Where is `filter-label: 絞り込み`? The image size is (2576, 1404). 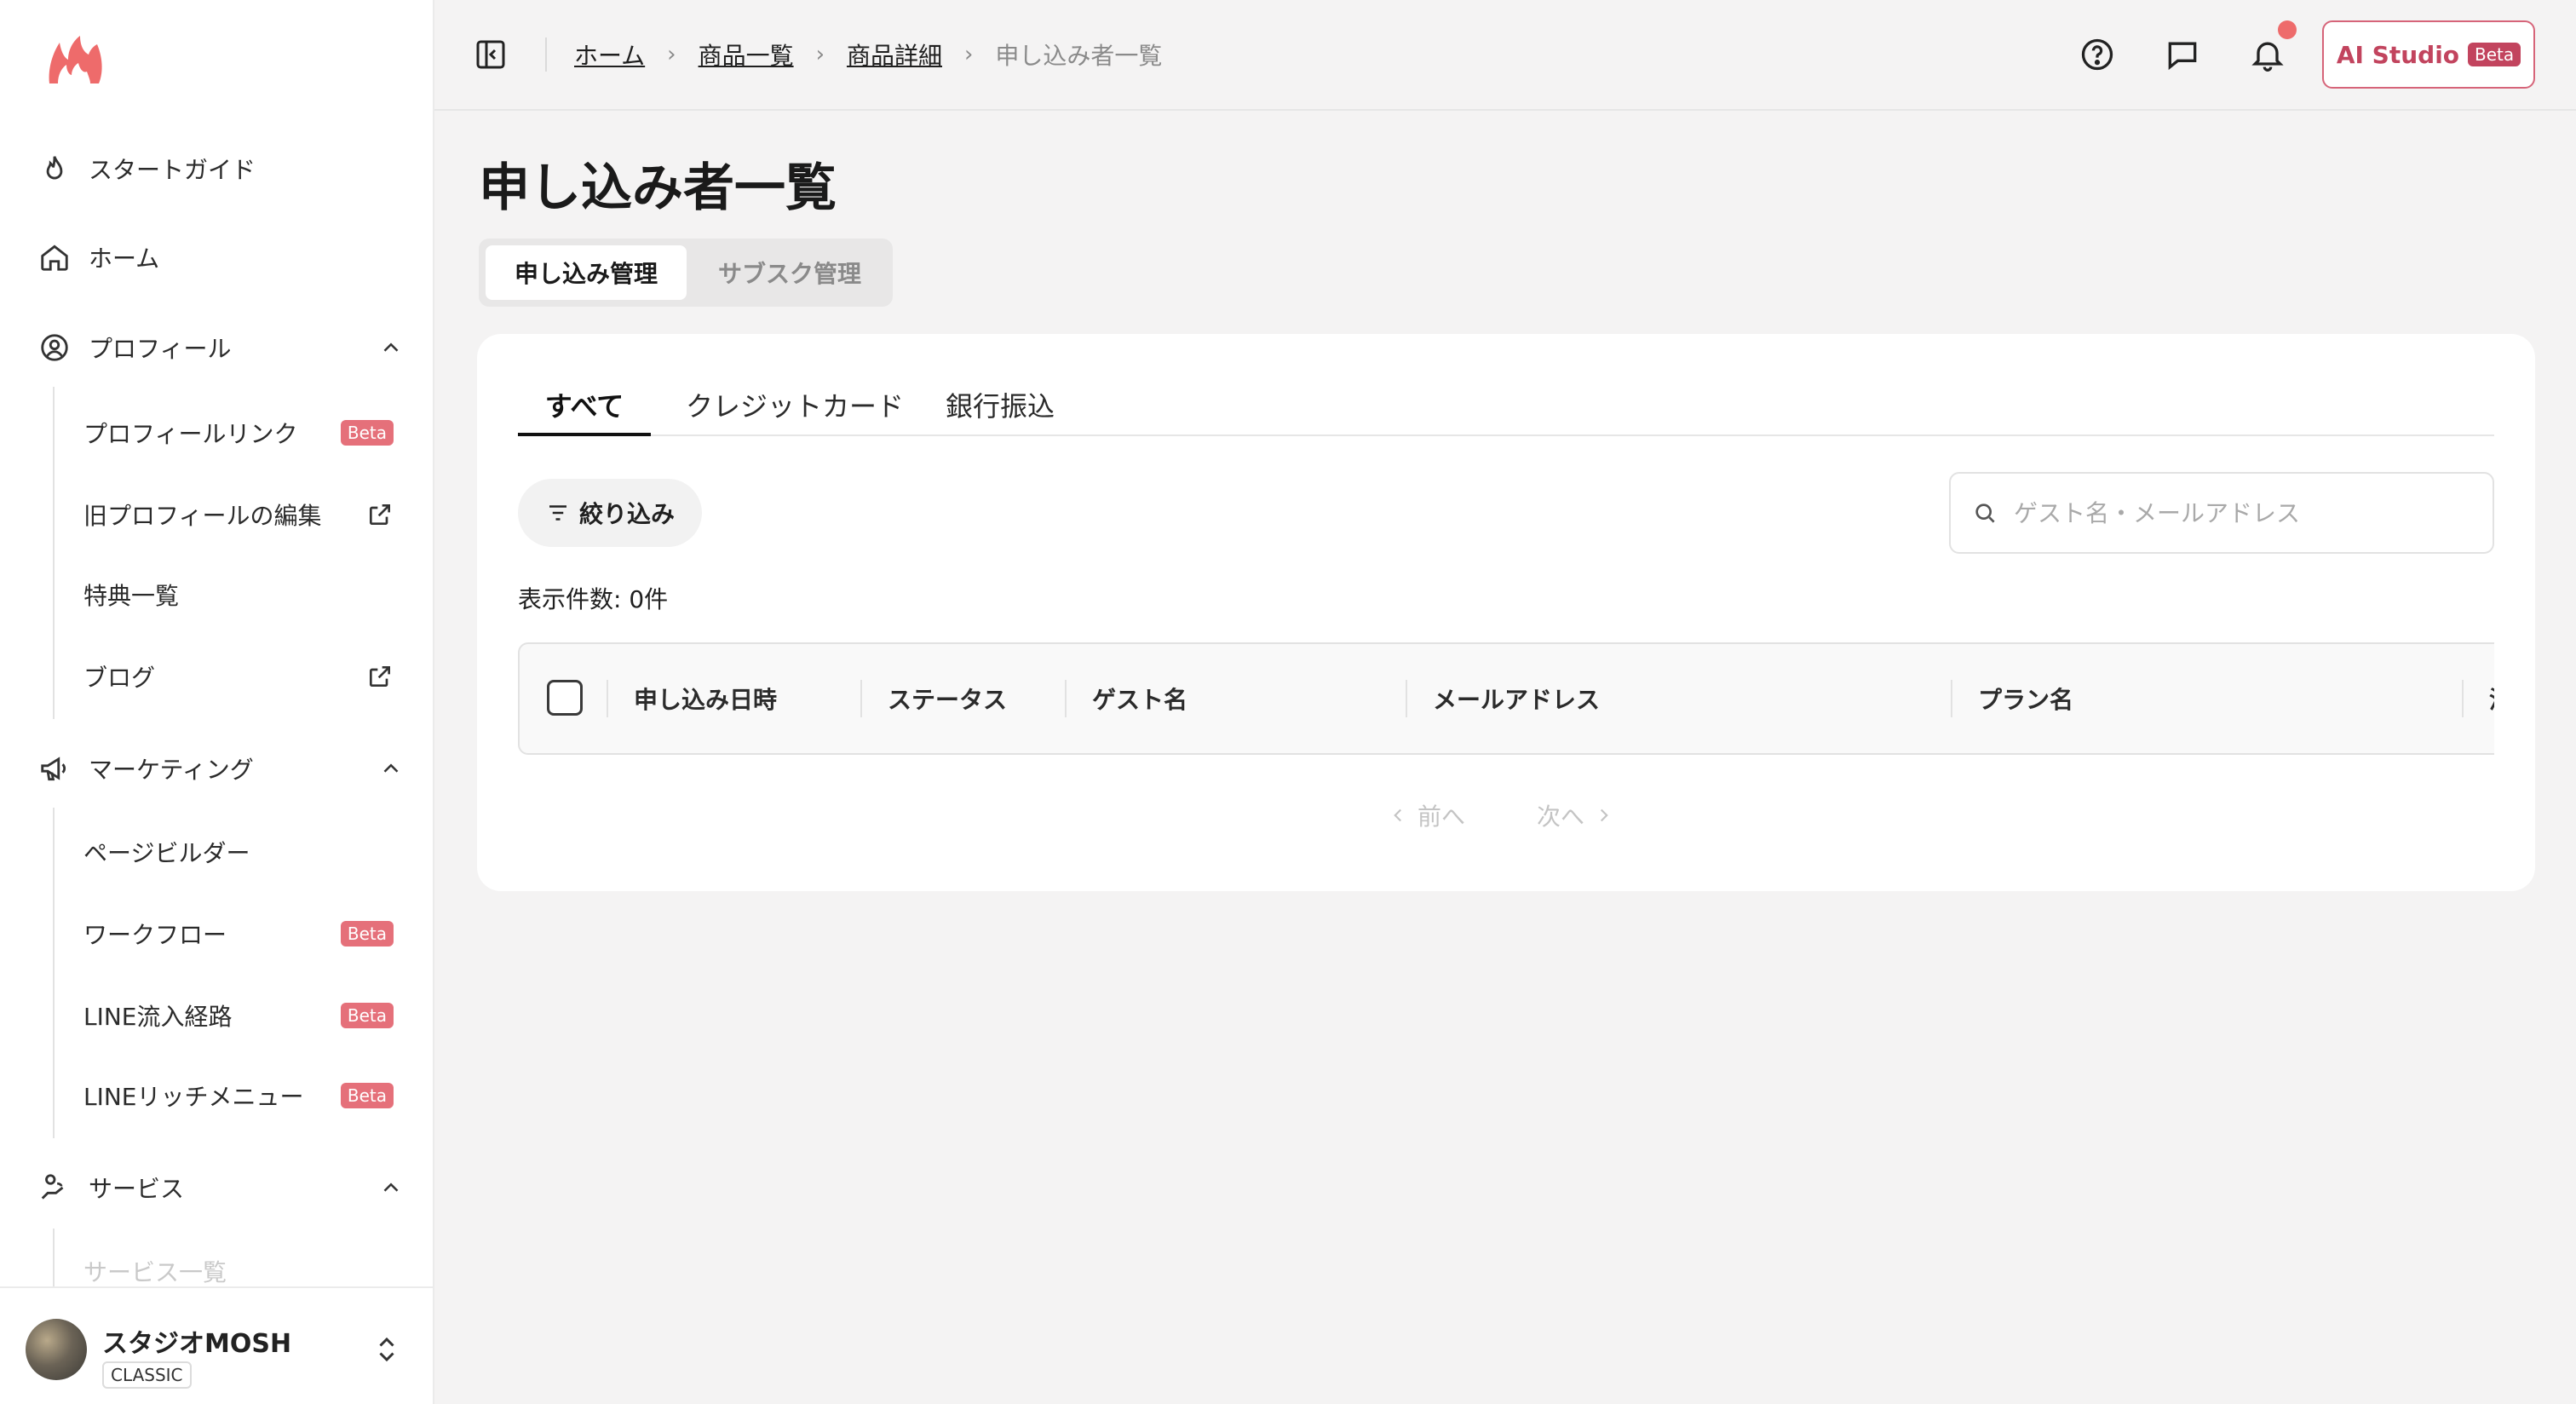
filter-label: 絞り込み is located at coordinates (626, 514).